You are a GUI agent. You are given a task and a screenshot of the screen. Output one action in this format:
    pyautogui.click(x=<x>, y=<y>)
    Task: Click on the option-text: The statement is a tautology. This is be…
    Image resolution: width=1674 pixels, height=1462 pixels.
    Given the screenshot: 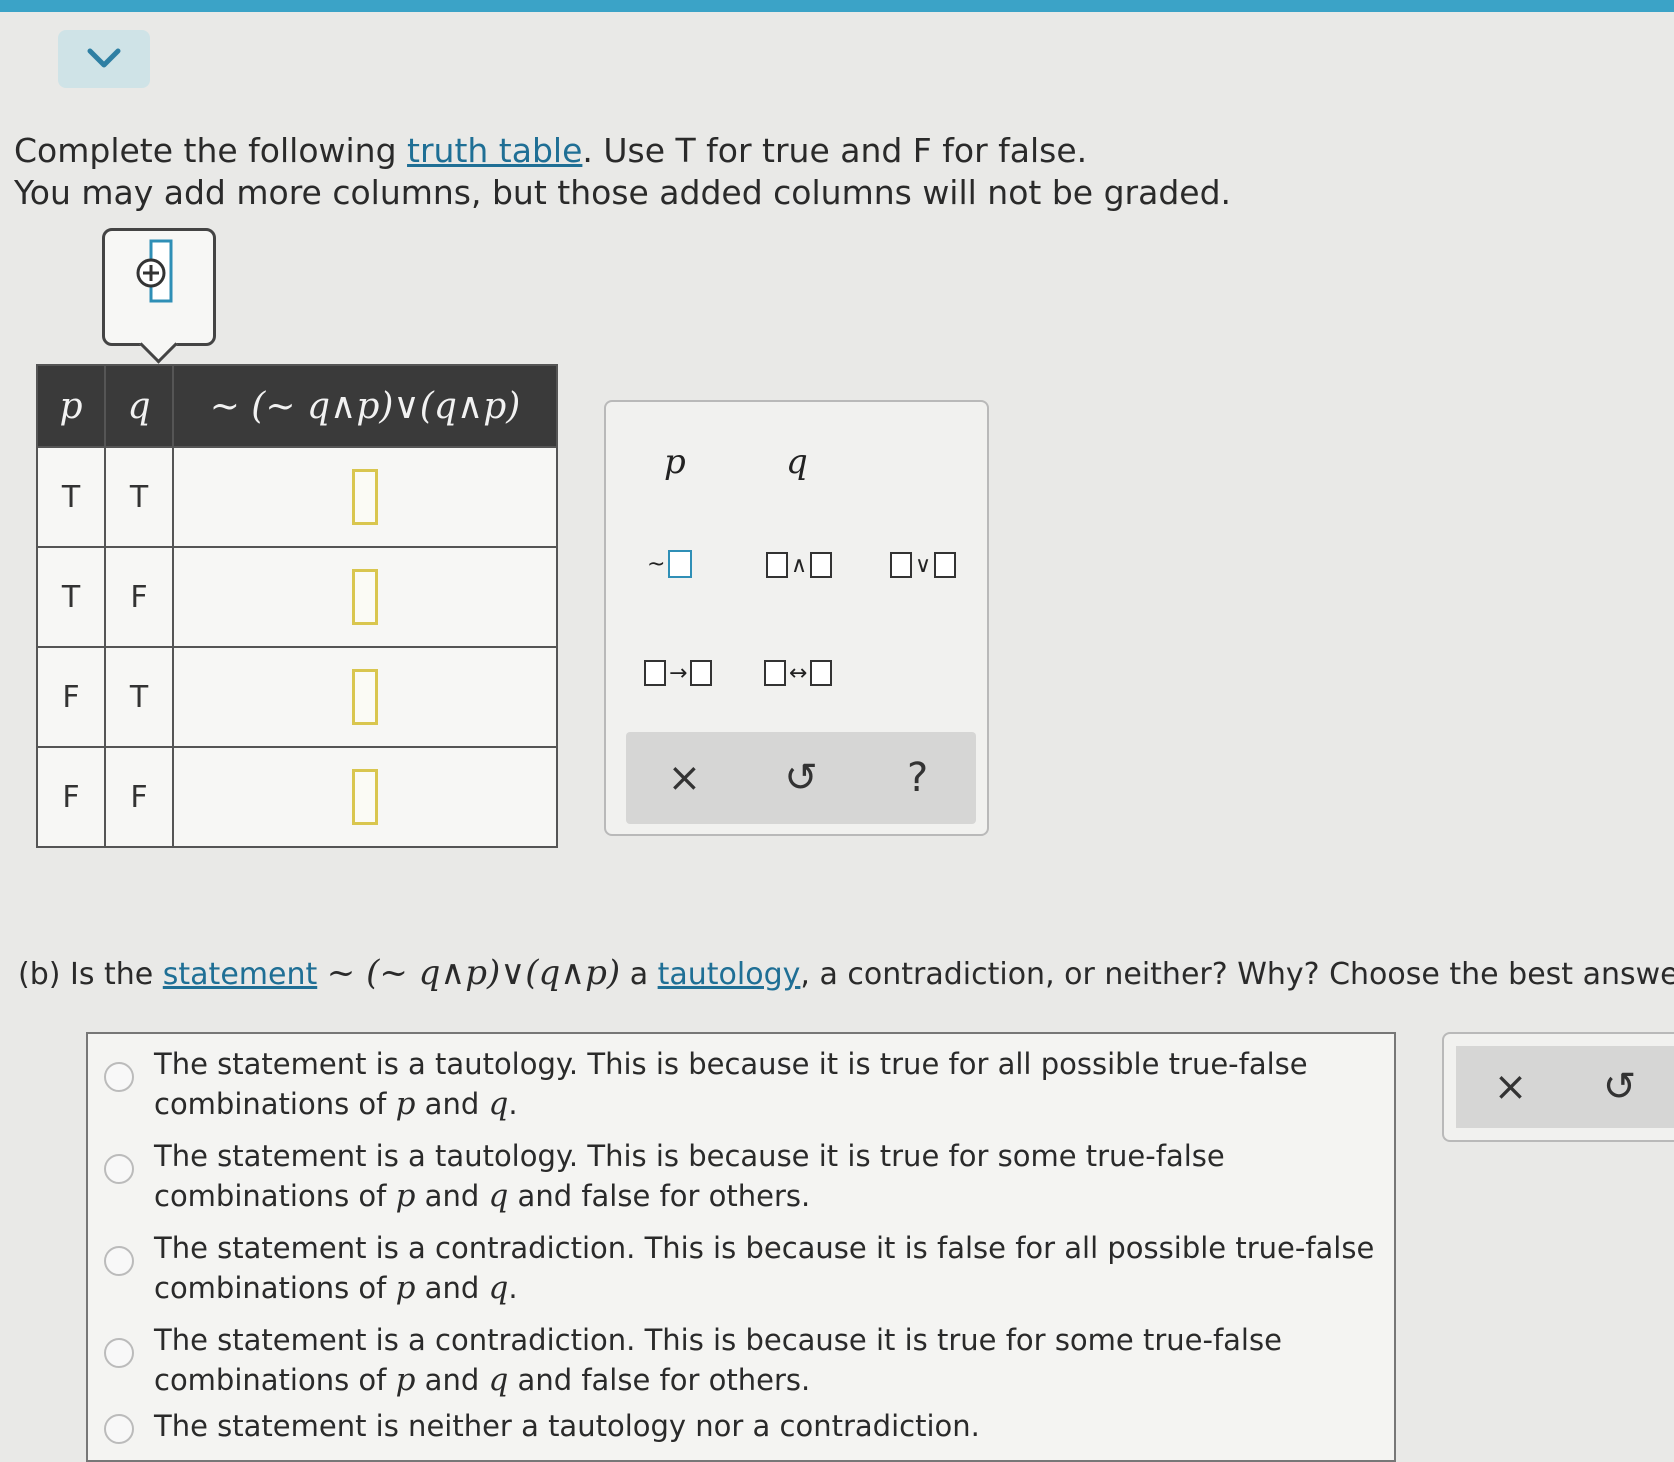 What is the action you would take?
    pyautogui.click(x=689, y=1156)
    